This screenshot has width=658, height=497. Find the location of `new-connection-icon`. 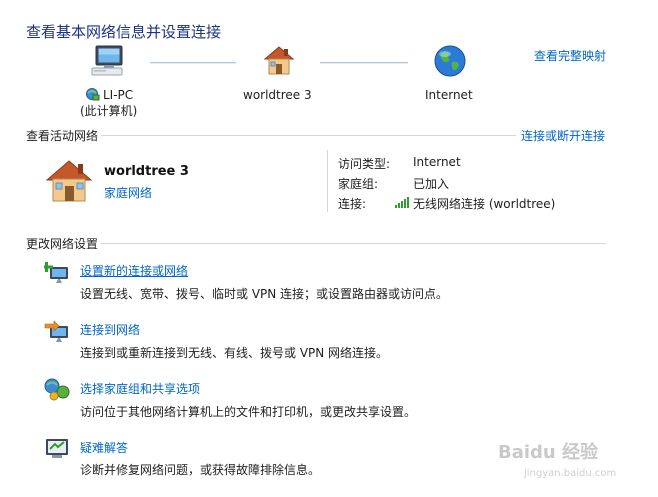

new-connection-icon is located at coordinates (57, 271).